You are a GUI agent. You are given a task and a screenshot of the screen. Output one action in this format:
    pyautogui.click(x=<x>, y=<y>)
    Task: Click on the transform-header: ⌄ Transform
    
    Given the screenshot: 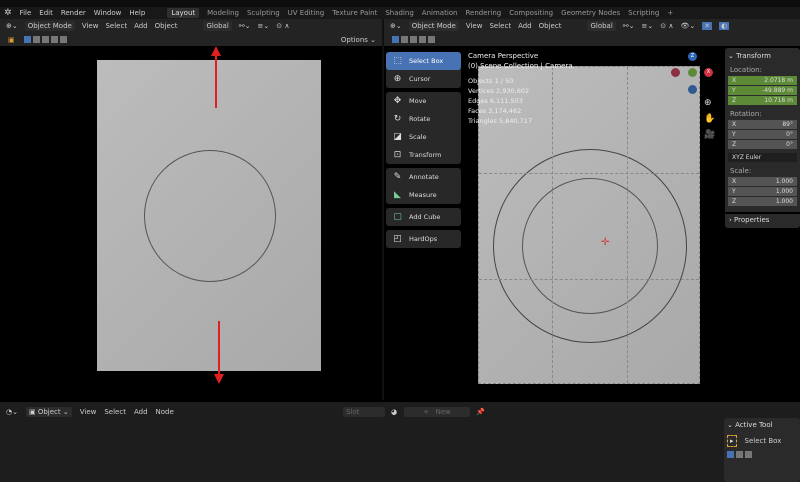 What is the action you would take?
    pyautogui.click(x=762, y=56)
    